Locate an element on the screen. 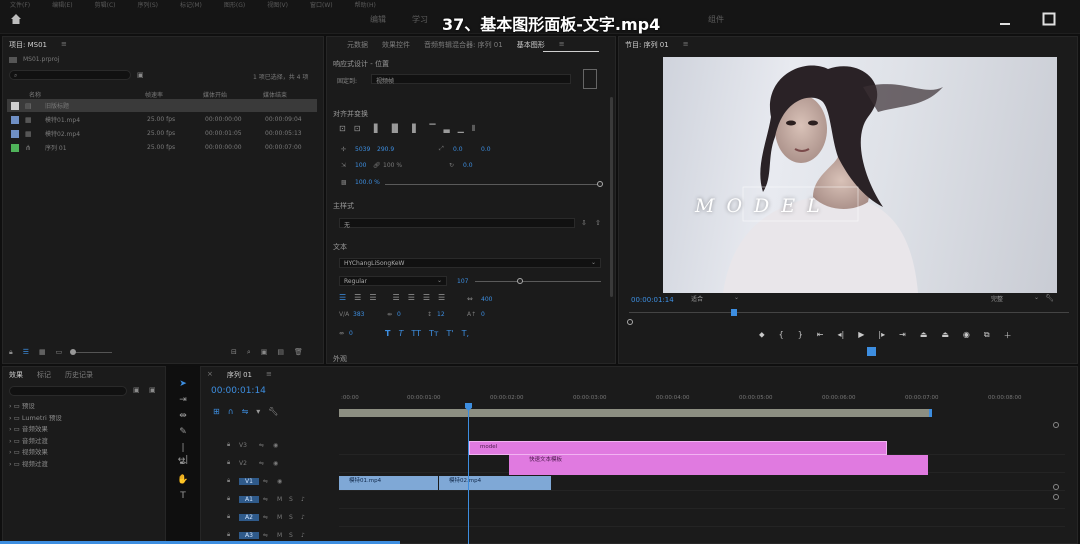 The height and width of the screenshot is (544, 1080). list-item: ▤ 旧版标题 is located at coordinates (79, 105).